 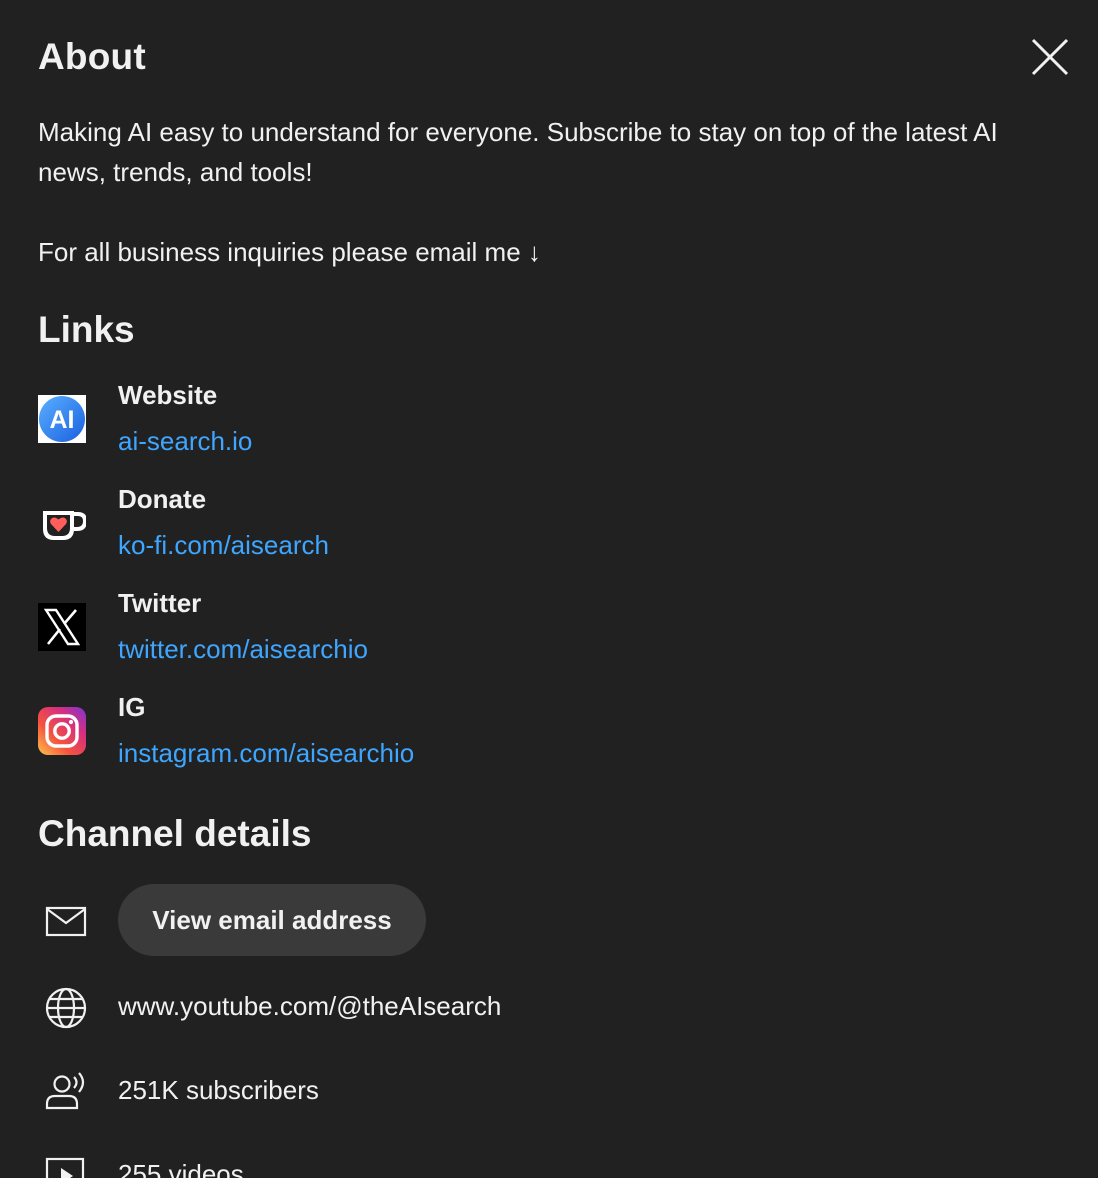 What do you see at coordinates (310, 1006) in the screenshot?
I see `channel-url: www.youtube.com/@theAIsearch` at bounding box center [310, 1006].